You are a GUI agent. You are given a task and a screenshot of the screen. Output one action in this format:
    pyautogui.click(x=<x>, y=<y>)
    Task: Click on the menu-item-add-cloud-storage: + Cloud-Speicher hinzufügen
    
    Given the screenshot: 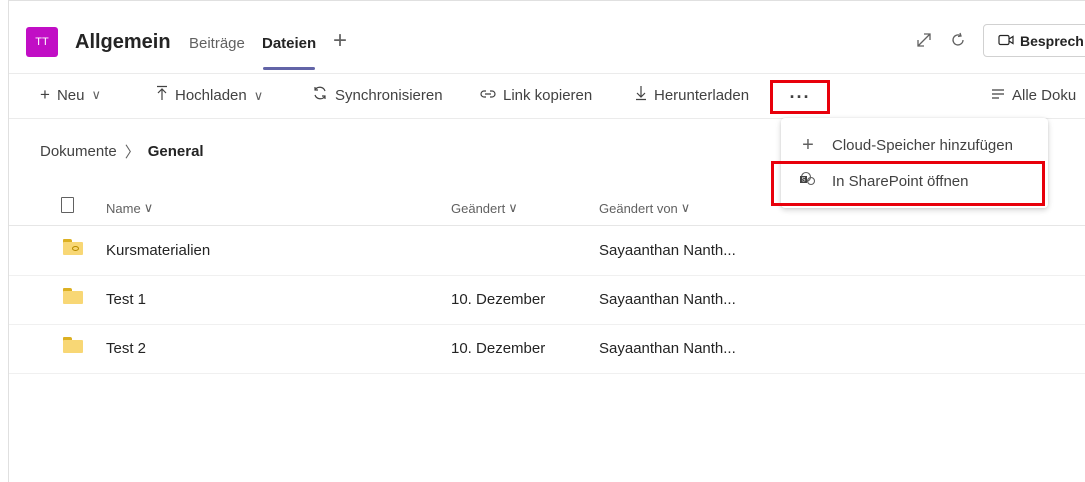 What is the action you would take?
    pyautogui.click(x=914, y=145)
    